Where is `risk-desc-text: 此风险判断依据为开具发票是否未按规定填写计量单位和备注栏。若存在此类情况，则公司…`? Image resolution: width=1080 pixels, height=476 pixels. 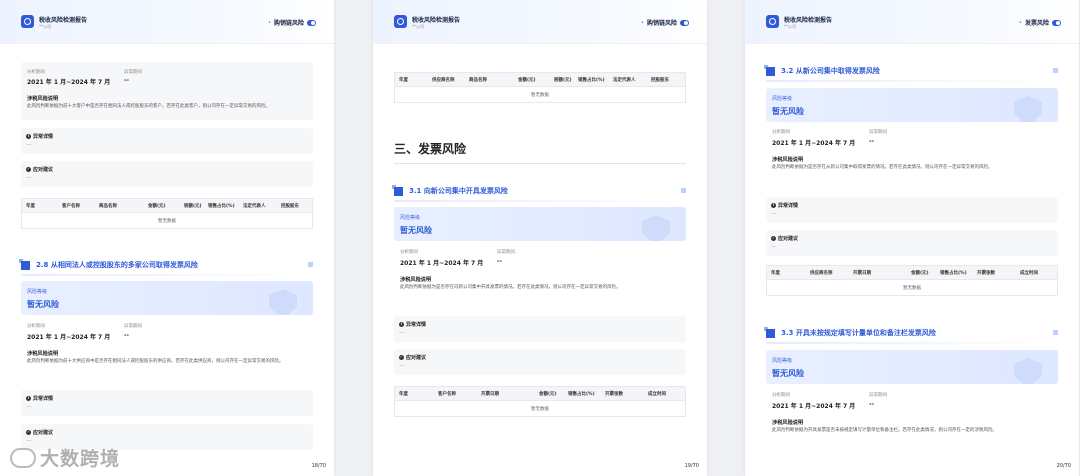 risk-desc-text: 此风险判断依据为开具发票是否未按规定填写计量单位和备注栏。若存在此类情况，则公司… is located at coordinates (884, 430).